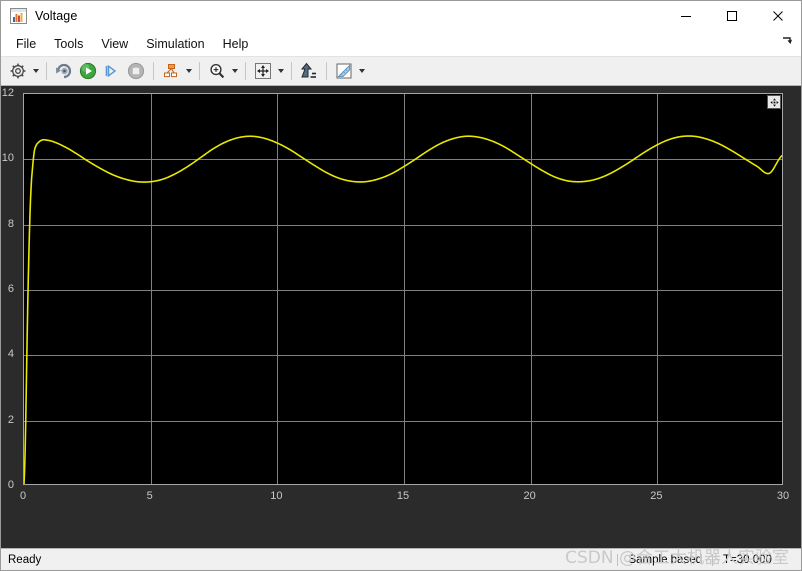 The width and height of the screenshot is (802, 571). I want to click on configuration-properties-button, so click(18, 71).